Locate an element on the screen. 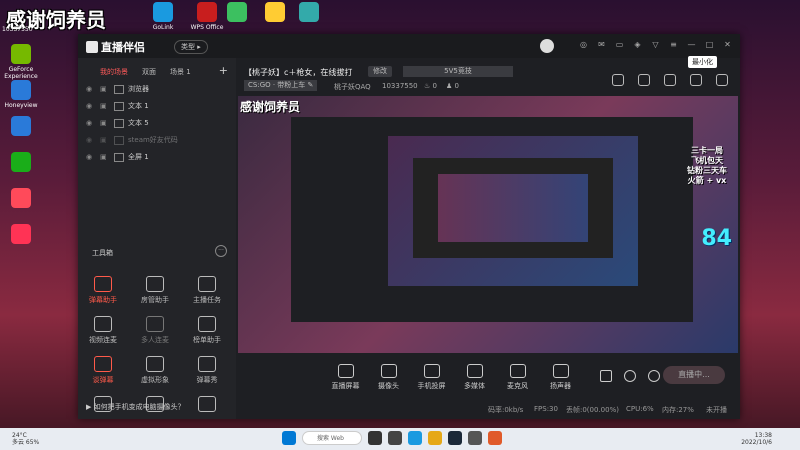  category-label: CS:GO · 带粉上车 is located at coordinates (277, 85).